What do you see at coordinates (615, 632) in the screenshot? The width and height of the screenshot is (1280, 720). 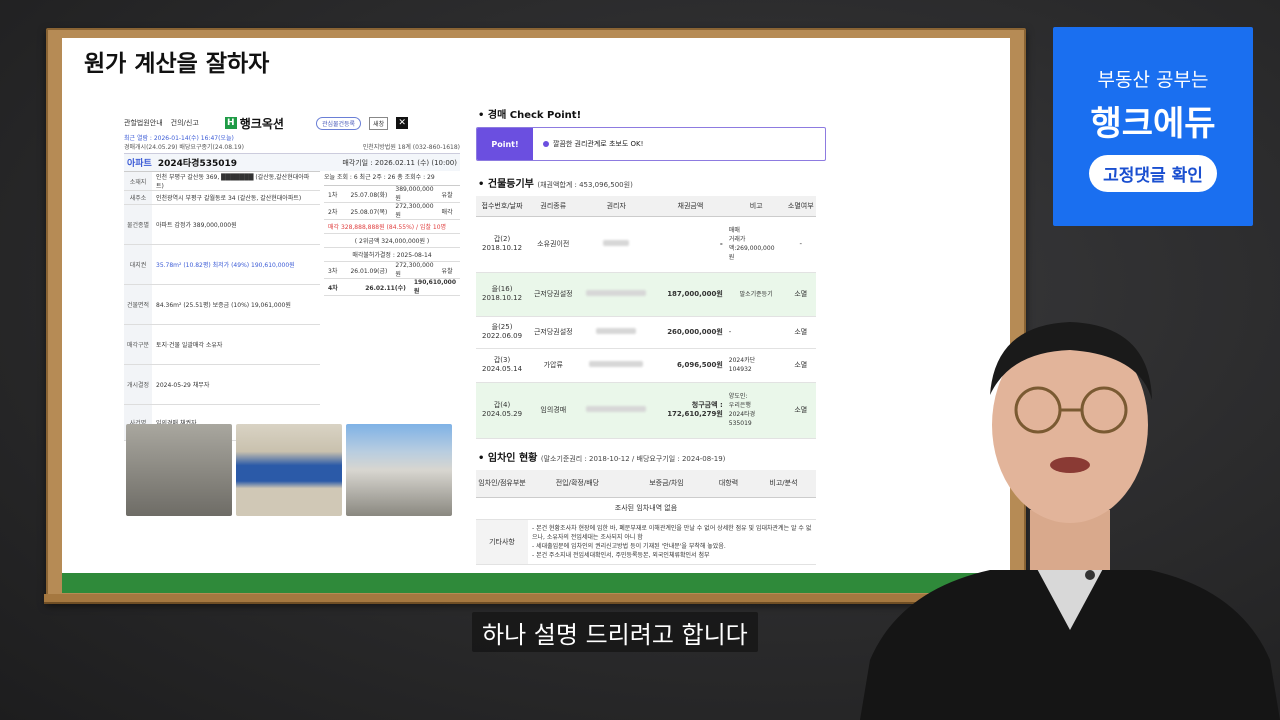 I see `subtitle: 하나 설명 드리려고 합니다` at bounding box center [615, 632].